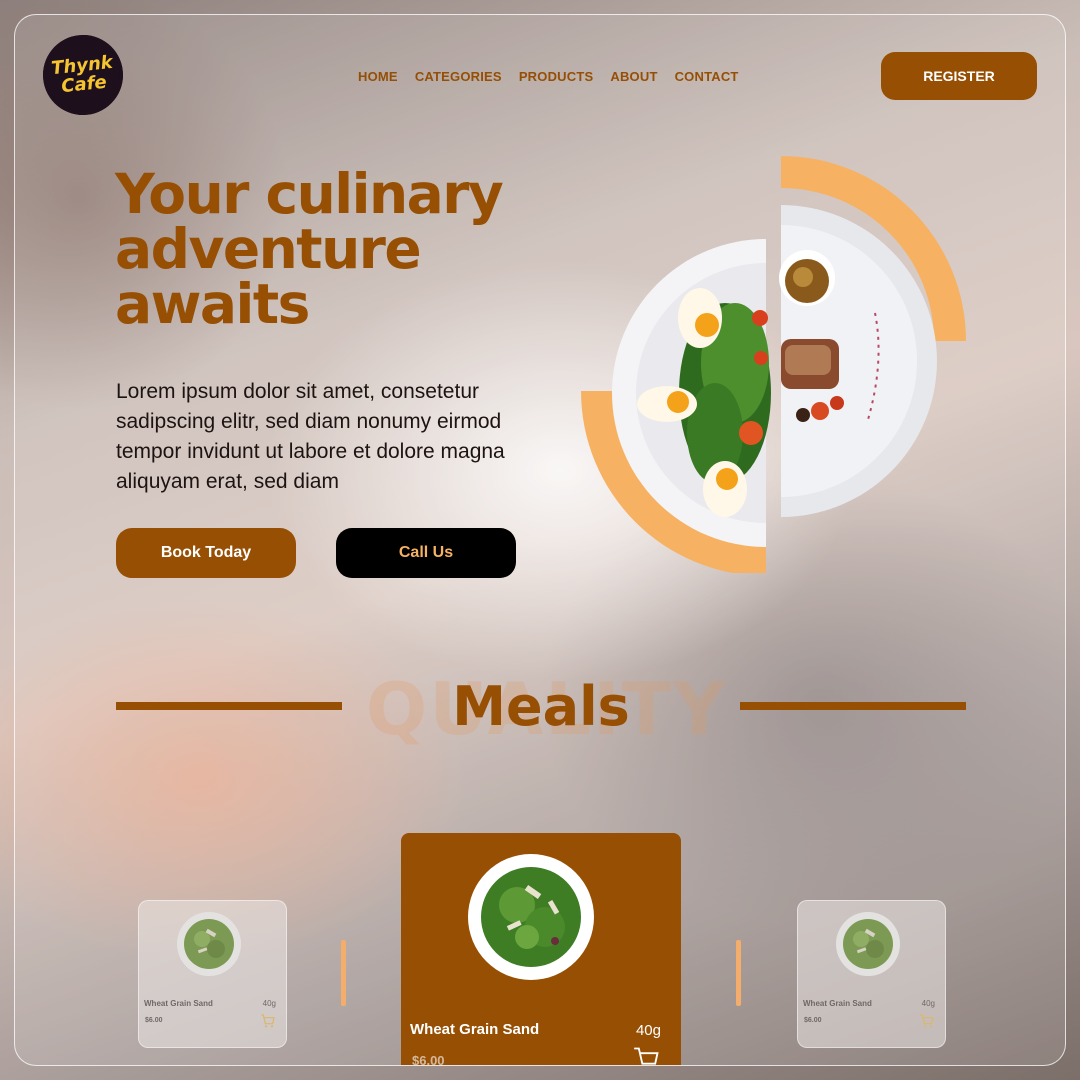  Describe the element at coordinates (556, 76) in the screenshot. I see `nav-products: PRODUCTS` at that location.